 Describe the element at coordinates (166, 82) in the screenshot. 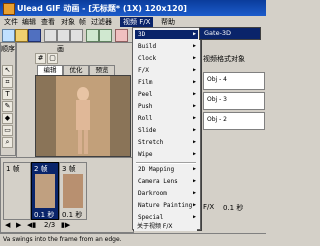

I see `menu-item-film: Film ▶` at that location.